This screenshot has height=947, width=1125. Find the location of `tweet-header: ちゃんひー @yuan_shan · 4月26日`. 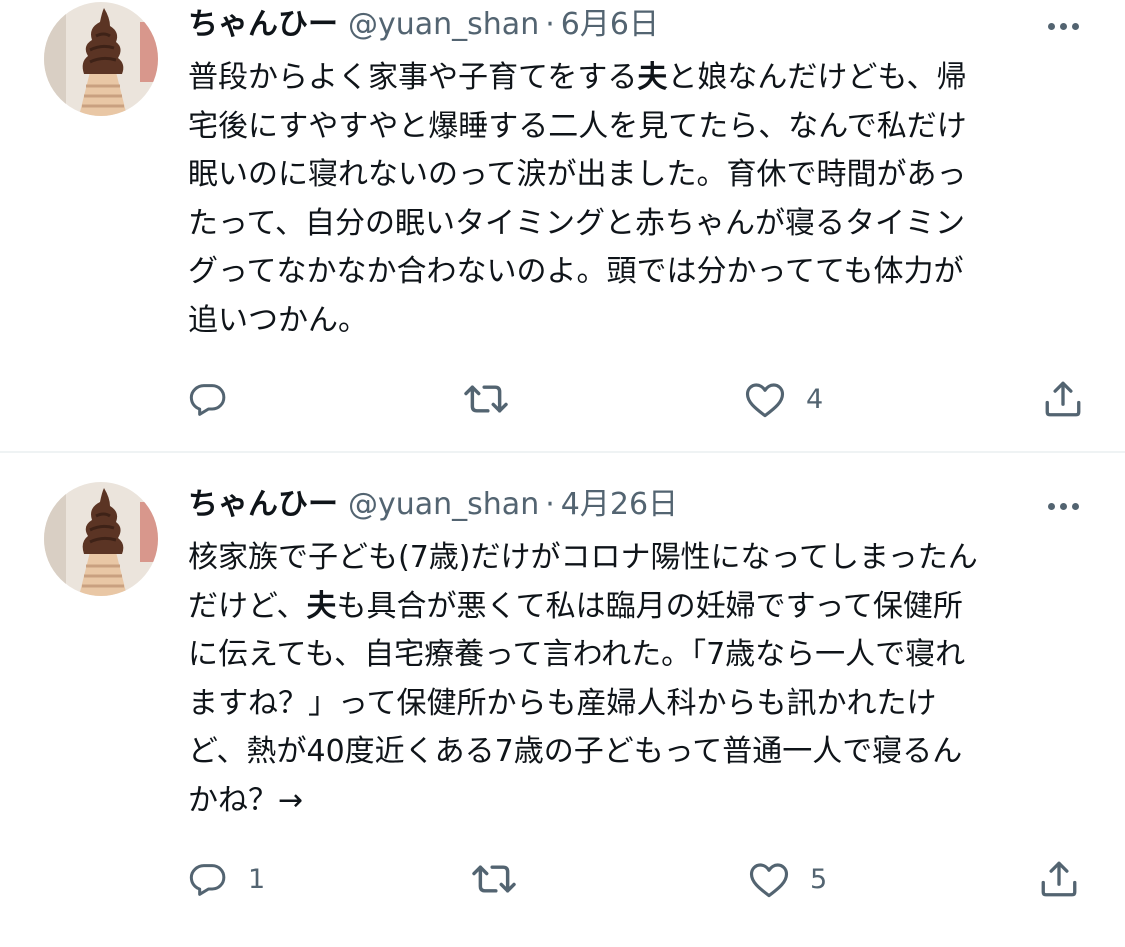

tweet-header: ちゃんひー @yuan_shan · 4月26日 is located at coordinates (433, 505).